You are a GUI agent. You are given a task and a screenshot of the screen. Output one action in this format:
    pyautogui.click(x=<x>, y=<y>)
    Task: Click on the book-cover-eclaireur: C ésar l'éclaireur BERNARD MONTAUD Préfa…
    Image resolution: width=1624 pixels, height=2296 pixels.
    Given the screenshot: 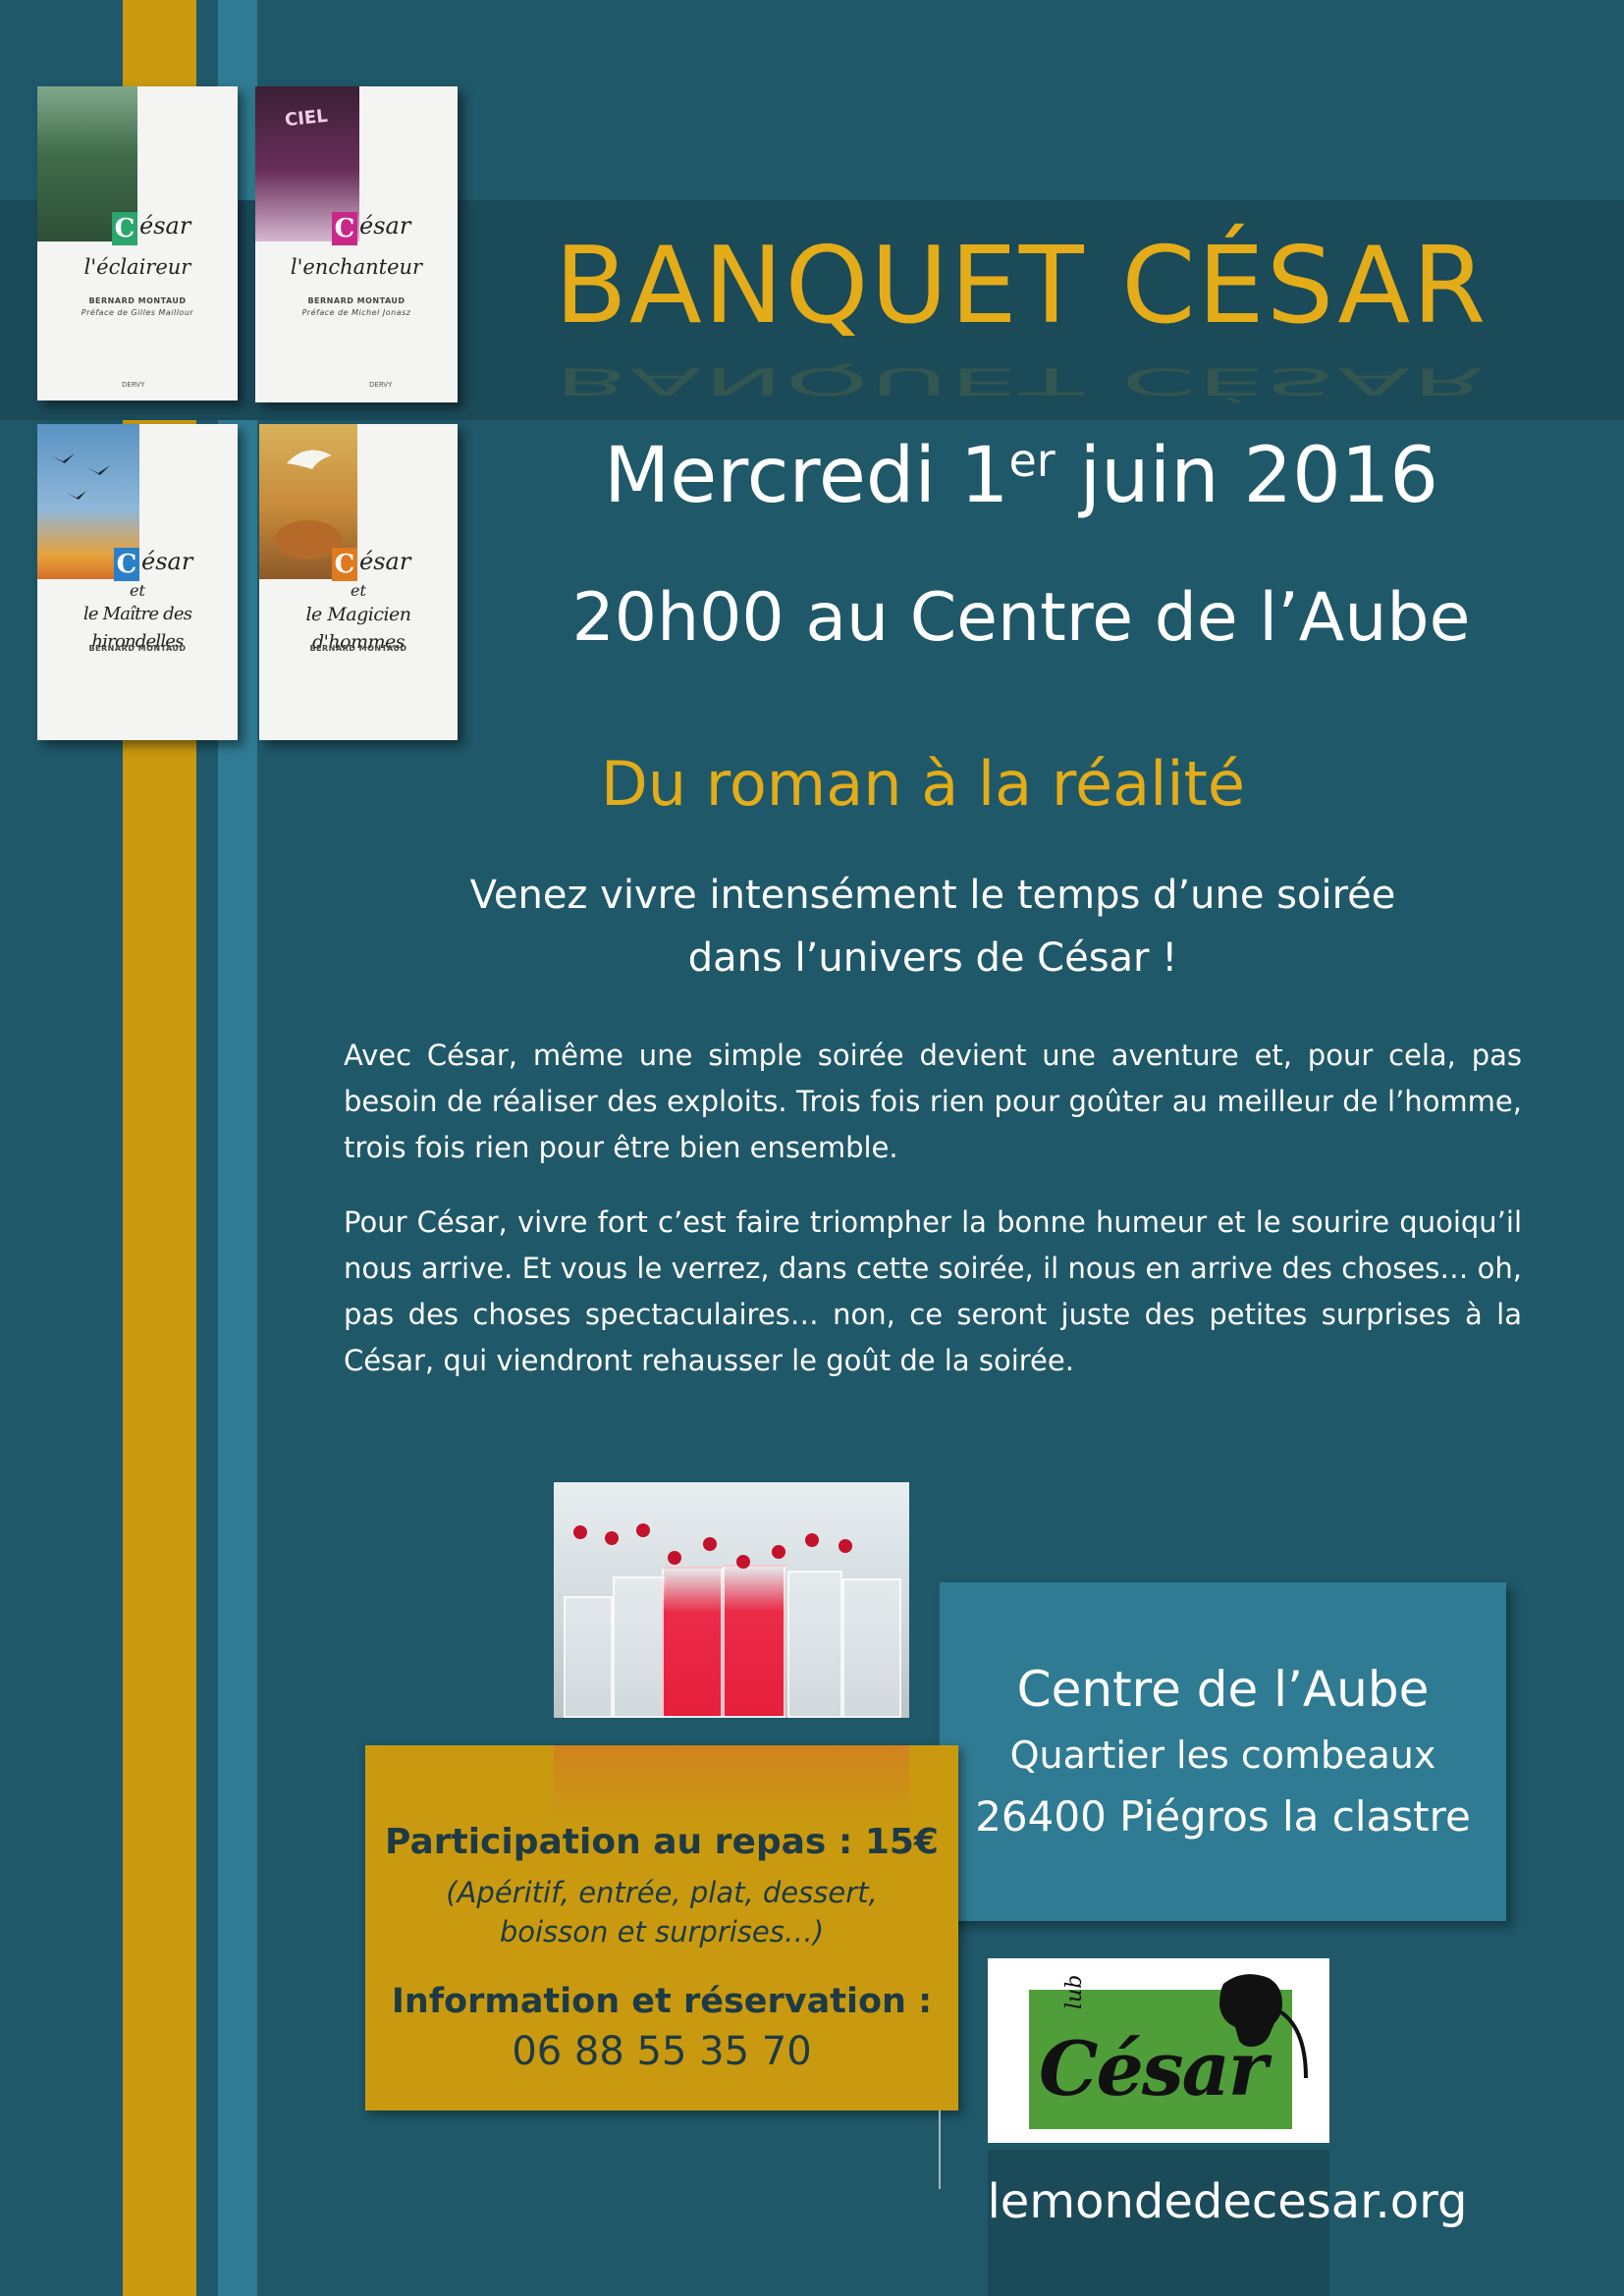 What is the action you would take?
    pyautogui.click(x=137, y=243)
    